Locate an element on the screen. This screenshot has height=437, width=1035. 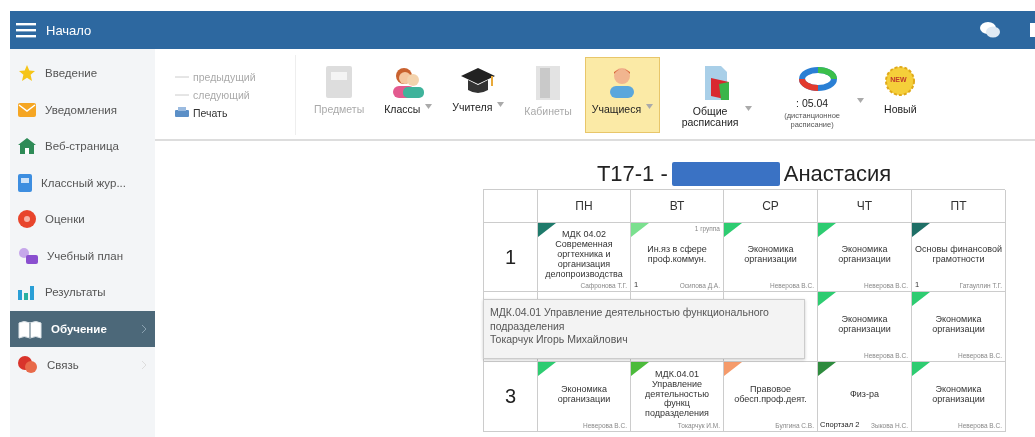
subject-text: Правовое обесп.проф.деят. is located at coordinates (770, 394).